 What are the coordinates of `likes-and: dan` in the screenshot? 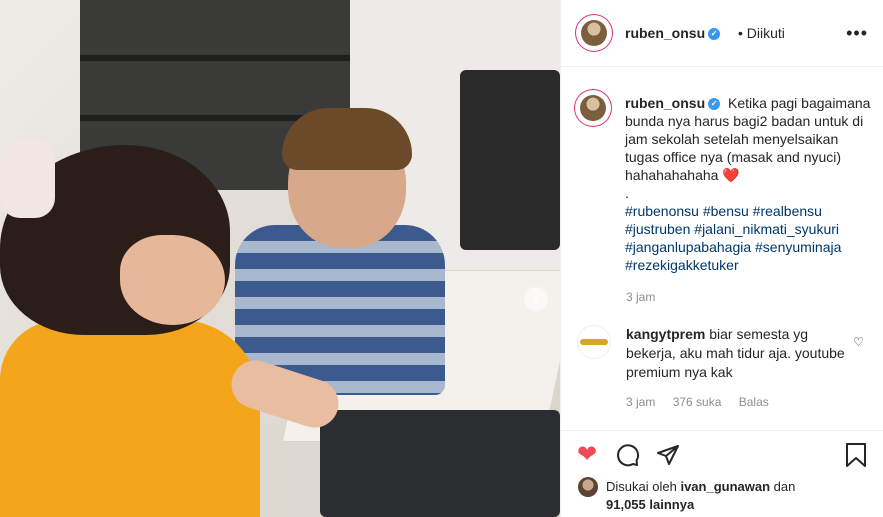 It's located at (784, 486).